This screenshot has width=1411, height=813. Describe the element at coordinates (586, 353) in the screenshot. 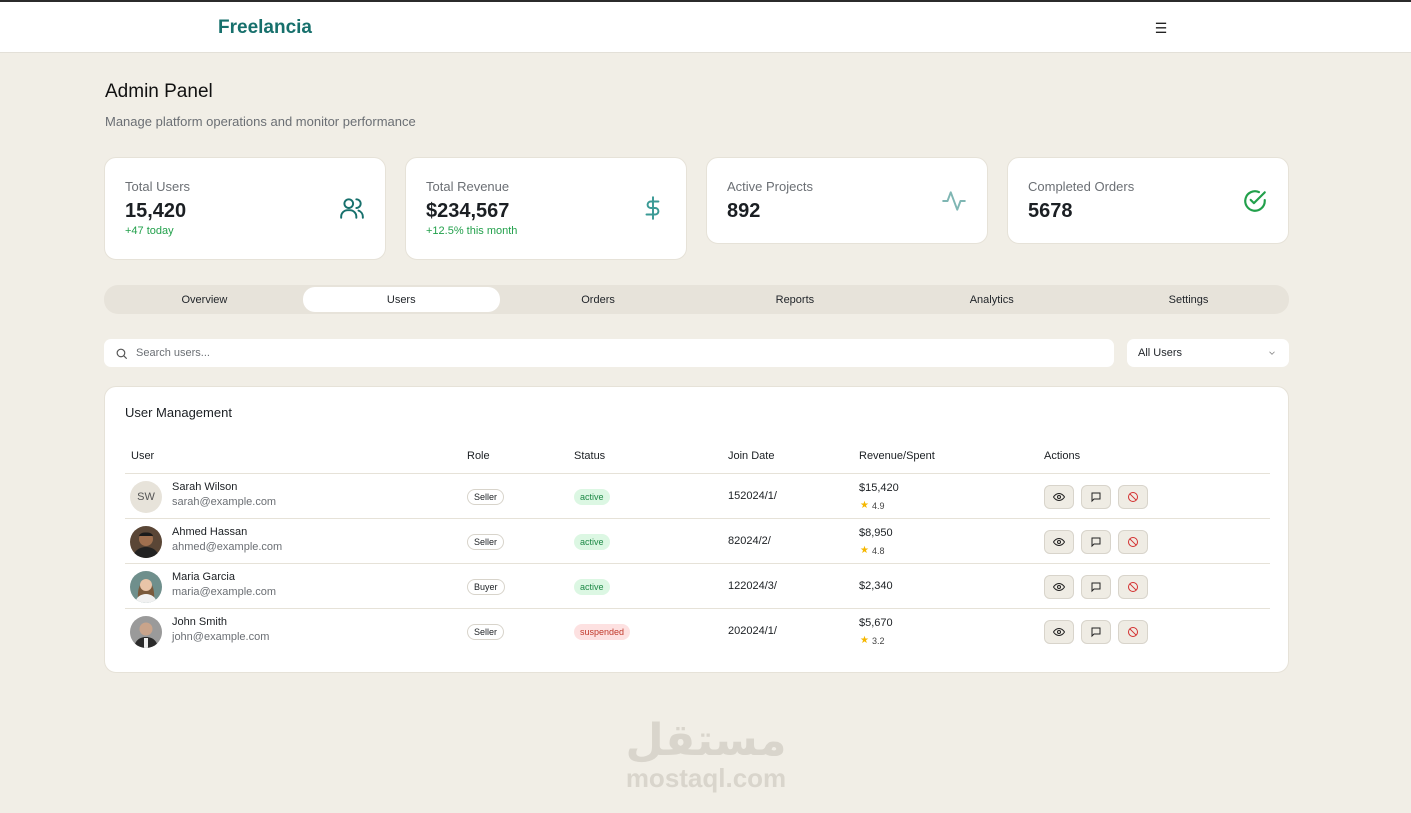

I see `search-input` at that location.